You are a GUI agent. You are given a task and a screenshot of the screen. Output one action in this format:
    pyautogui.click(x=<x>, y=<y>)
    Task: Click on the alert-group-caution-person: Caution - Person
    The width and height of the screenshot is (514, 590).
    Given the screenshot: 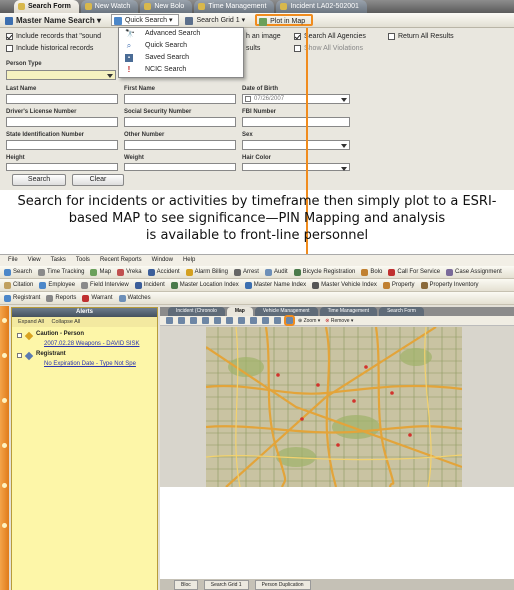 What is the action you would take?
    pyautogui.click(x=60, y=334)
    